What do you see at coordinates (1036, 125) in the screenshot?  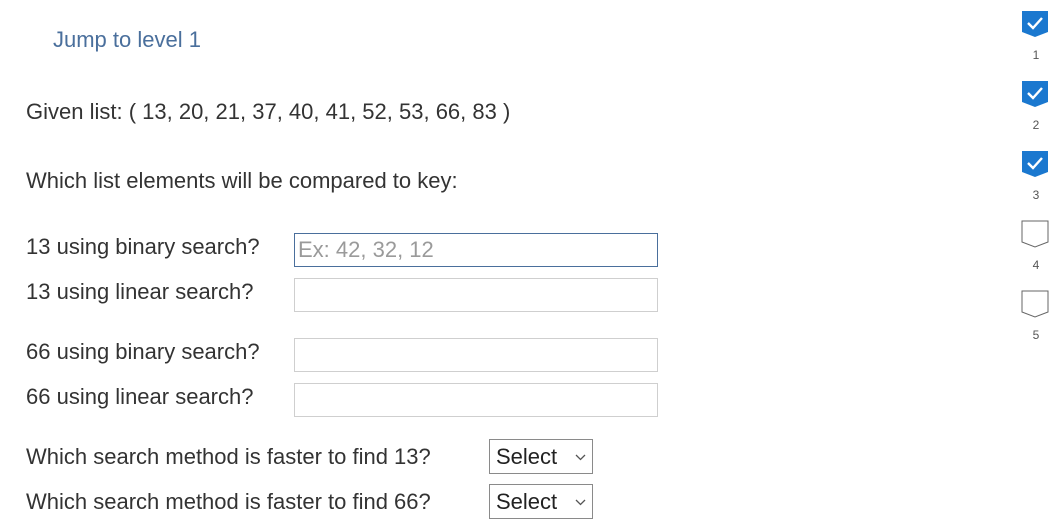 I see `level-number: 2` at bounding box center [1036, 125].